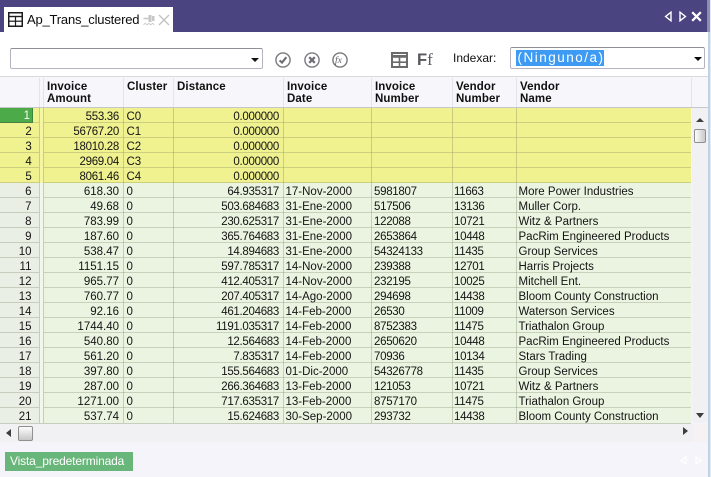 Image resolution: width=711 pixels, height=477 pixels. I want to click on svg-text: fx, so click(339, 60).